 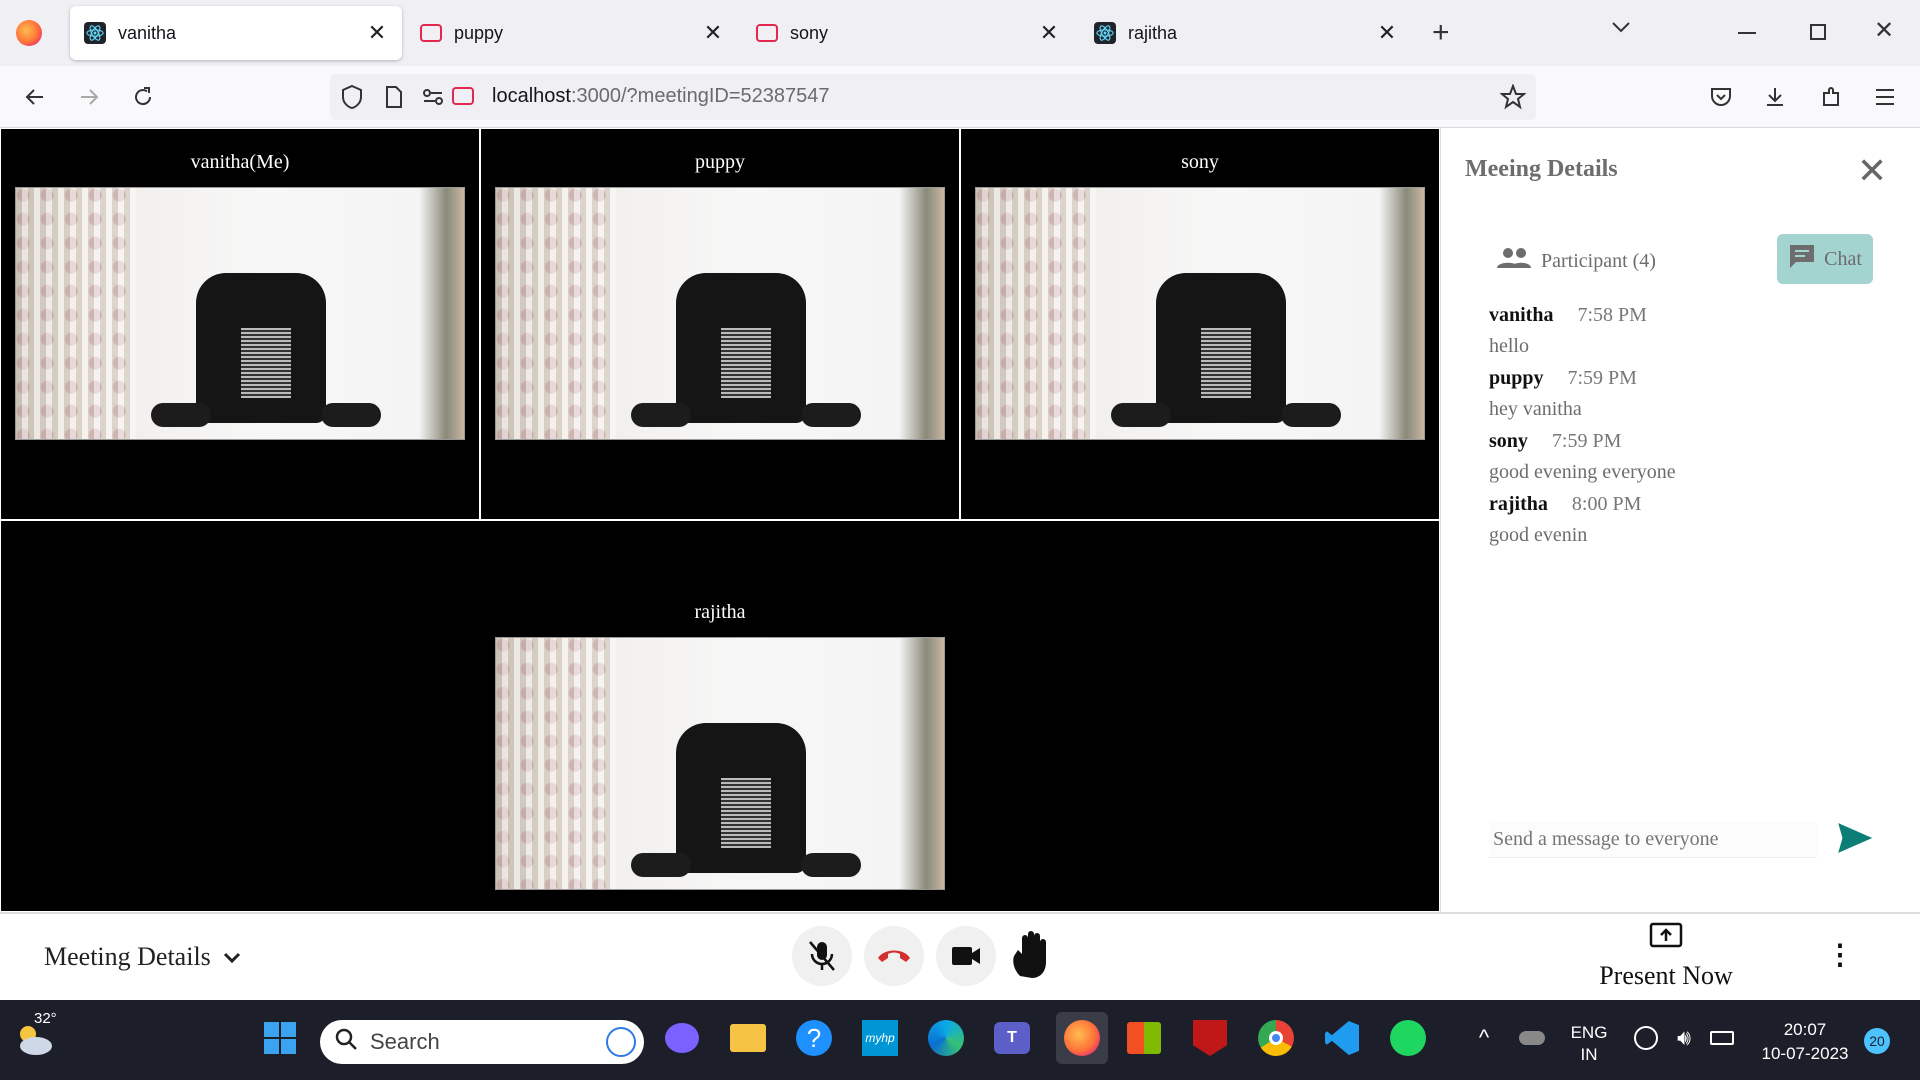 I want to click on tab-sony: sony ✕, so click(x=908, y=33).